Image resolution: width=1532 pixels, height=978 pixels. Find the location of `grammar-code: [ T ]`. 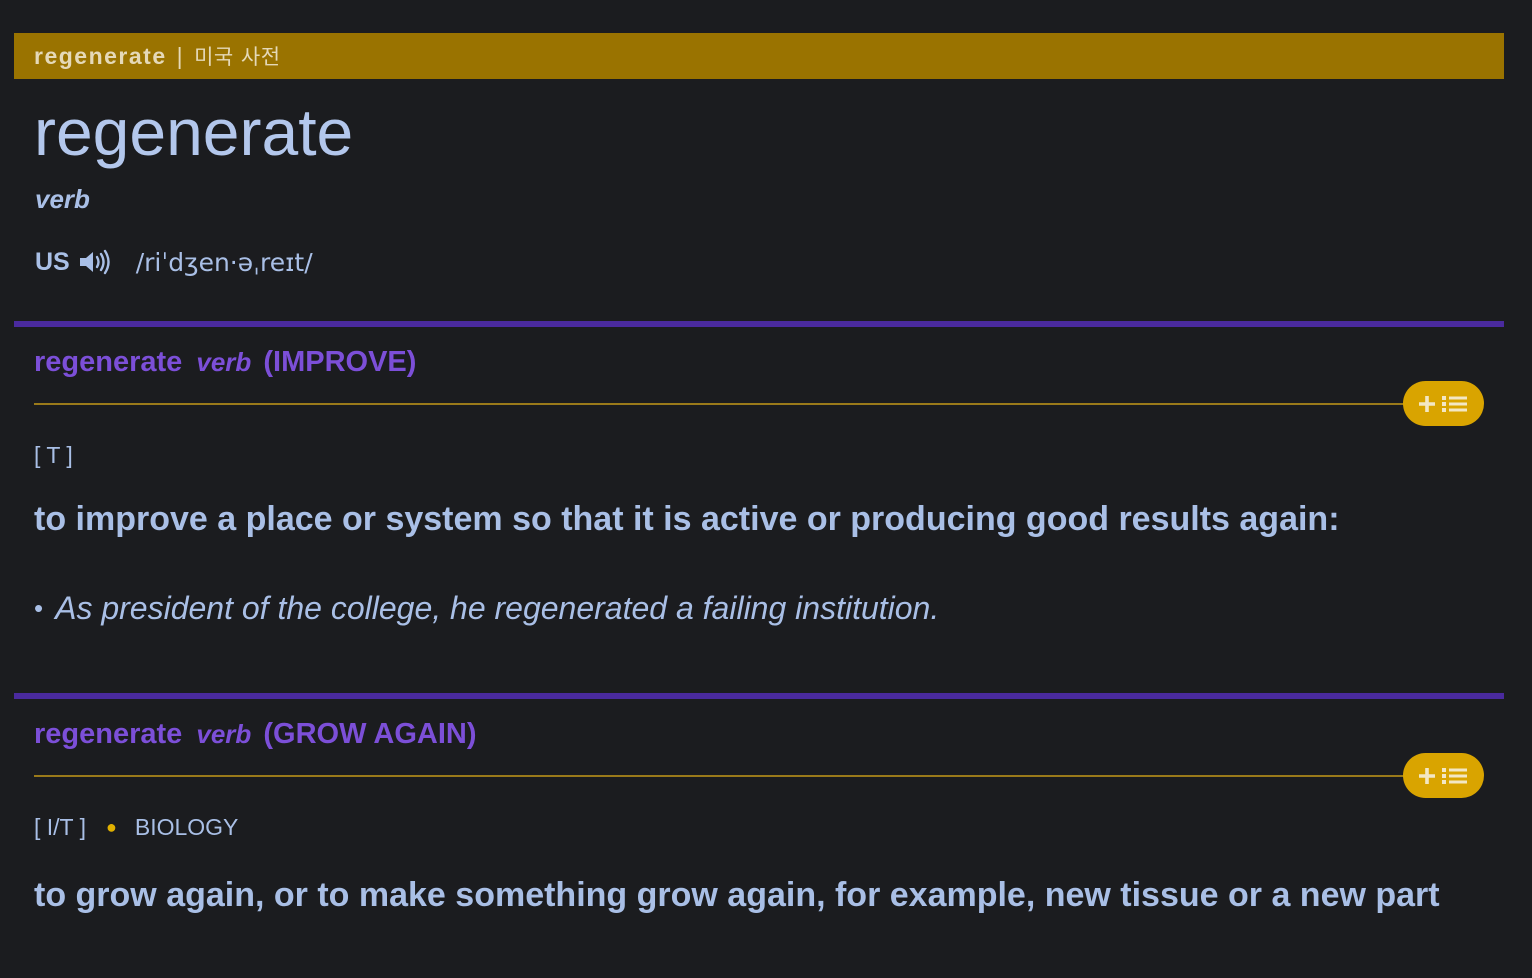

grammar-code: [ T ] is located at coordinates (53, 455).